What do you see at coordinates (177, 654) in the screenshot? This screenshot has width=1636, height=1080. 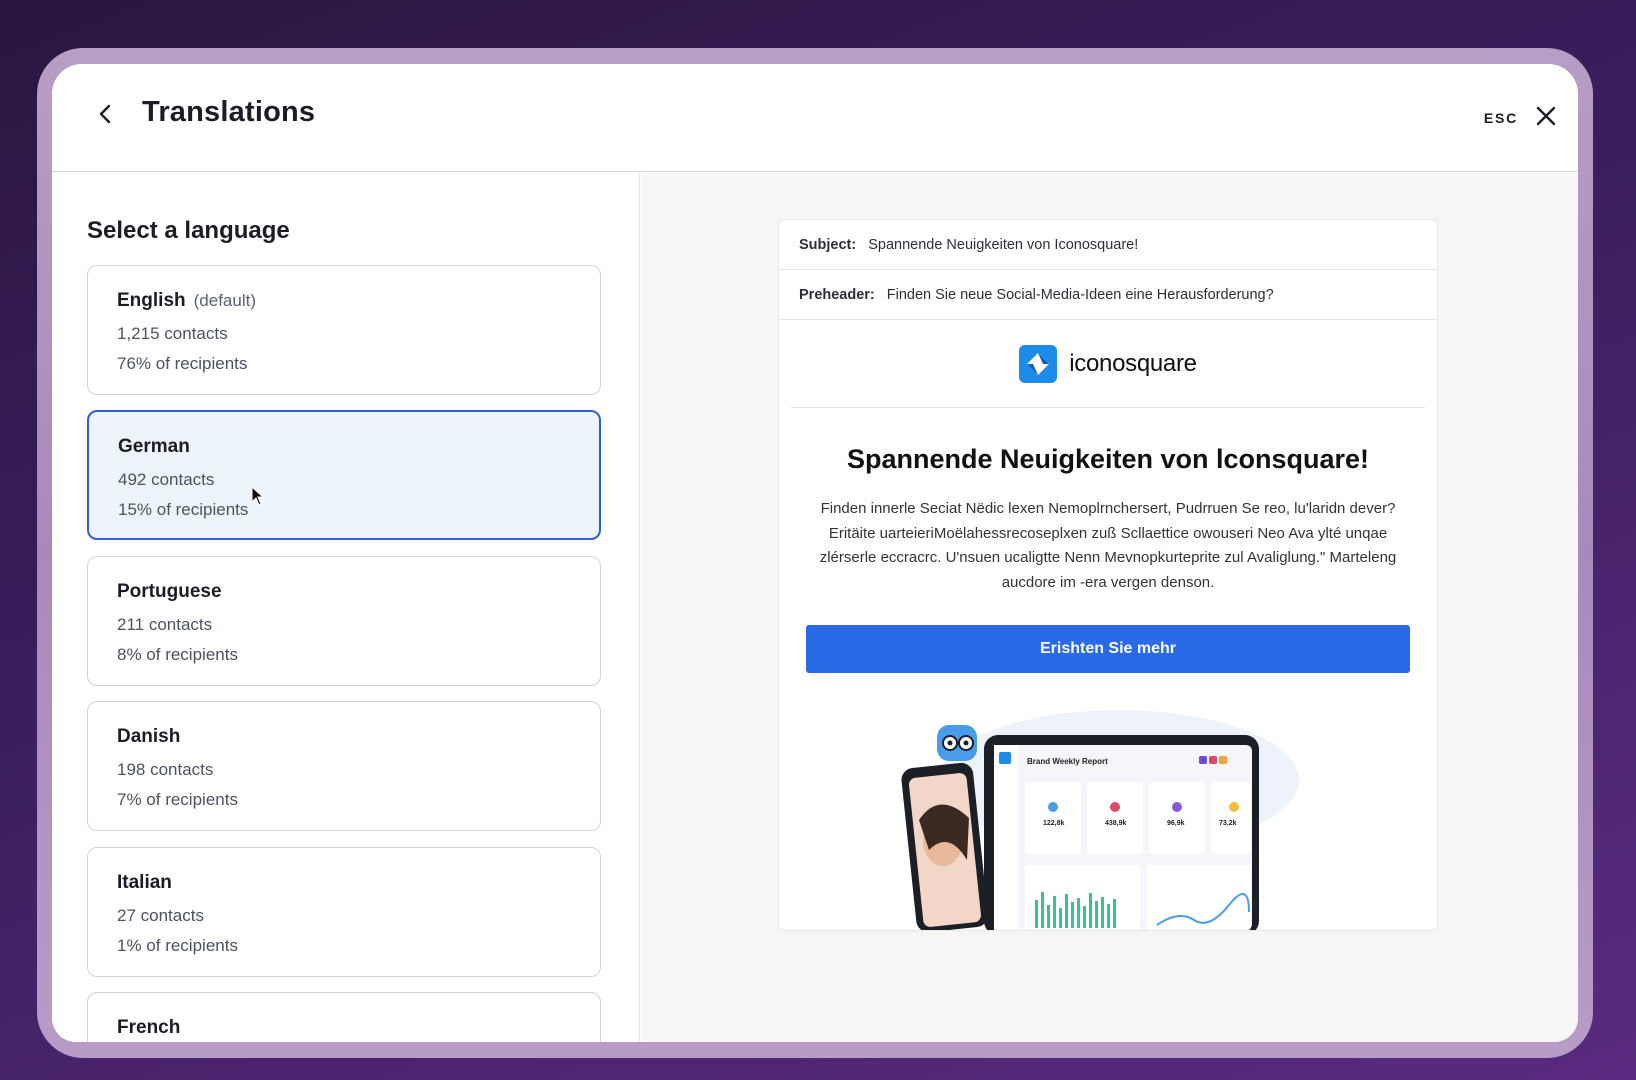 I see `recipients-percent: 8% of recipients` at bounding box center [177, 654].